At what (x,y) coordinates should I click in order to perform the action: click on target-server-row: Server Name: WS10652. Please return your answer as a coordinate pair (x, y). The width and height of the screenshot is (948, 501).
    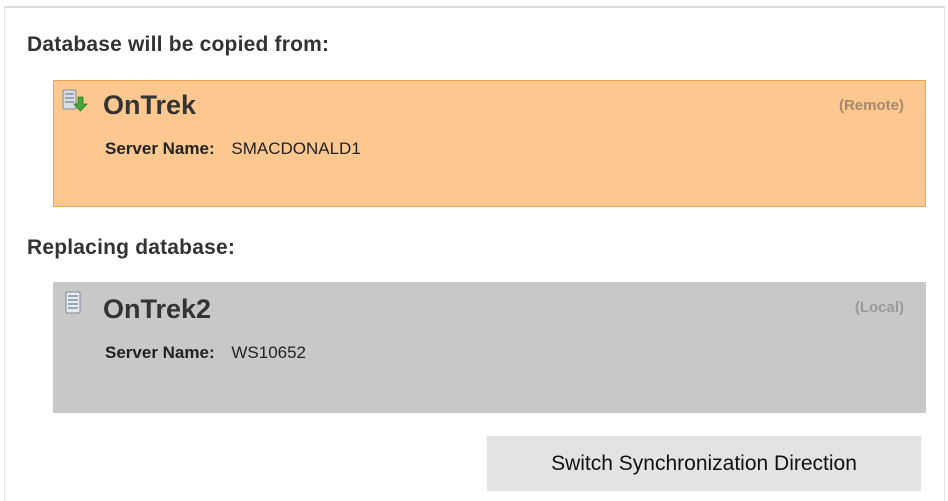
    Looking at the image, I should click on (205, 353).